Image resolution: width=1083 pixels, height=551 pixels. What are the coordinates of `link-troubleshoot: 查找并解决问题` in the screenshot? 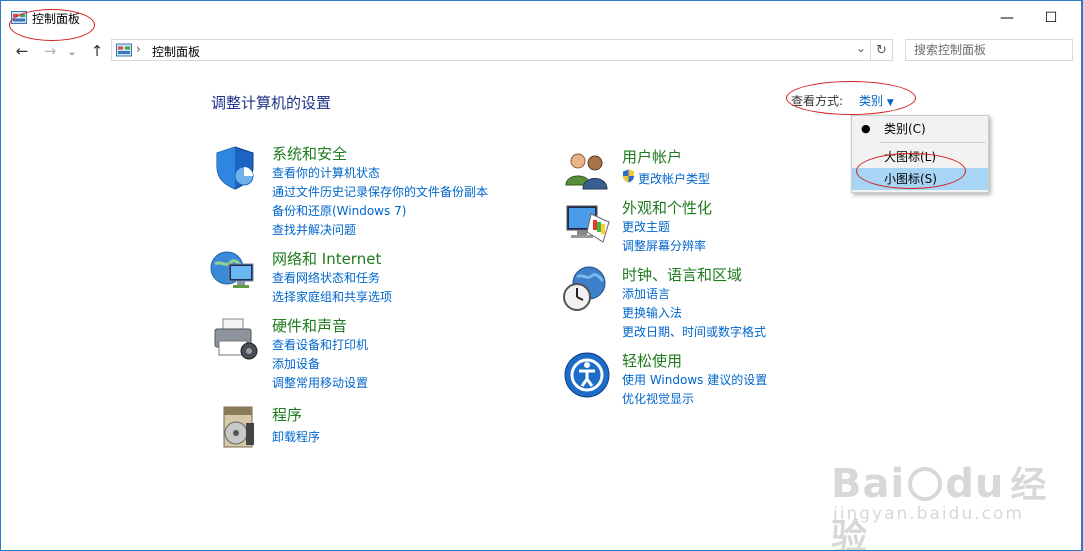 It's located at (314, 229).